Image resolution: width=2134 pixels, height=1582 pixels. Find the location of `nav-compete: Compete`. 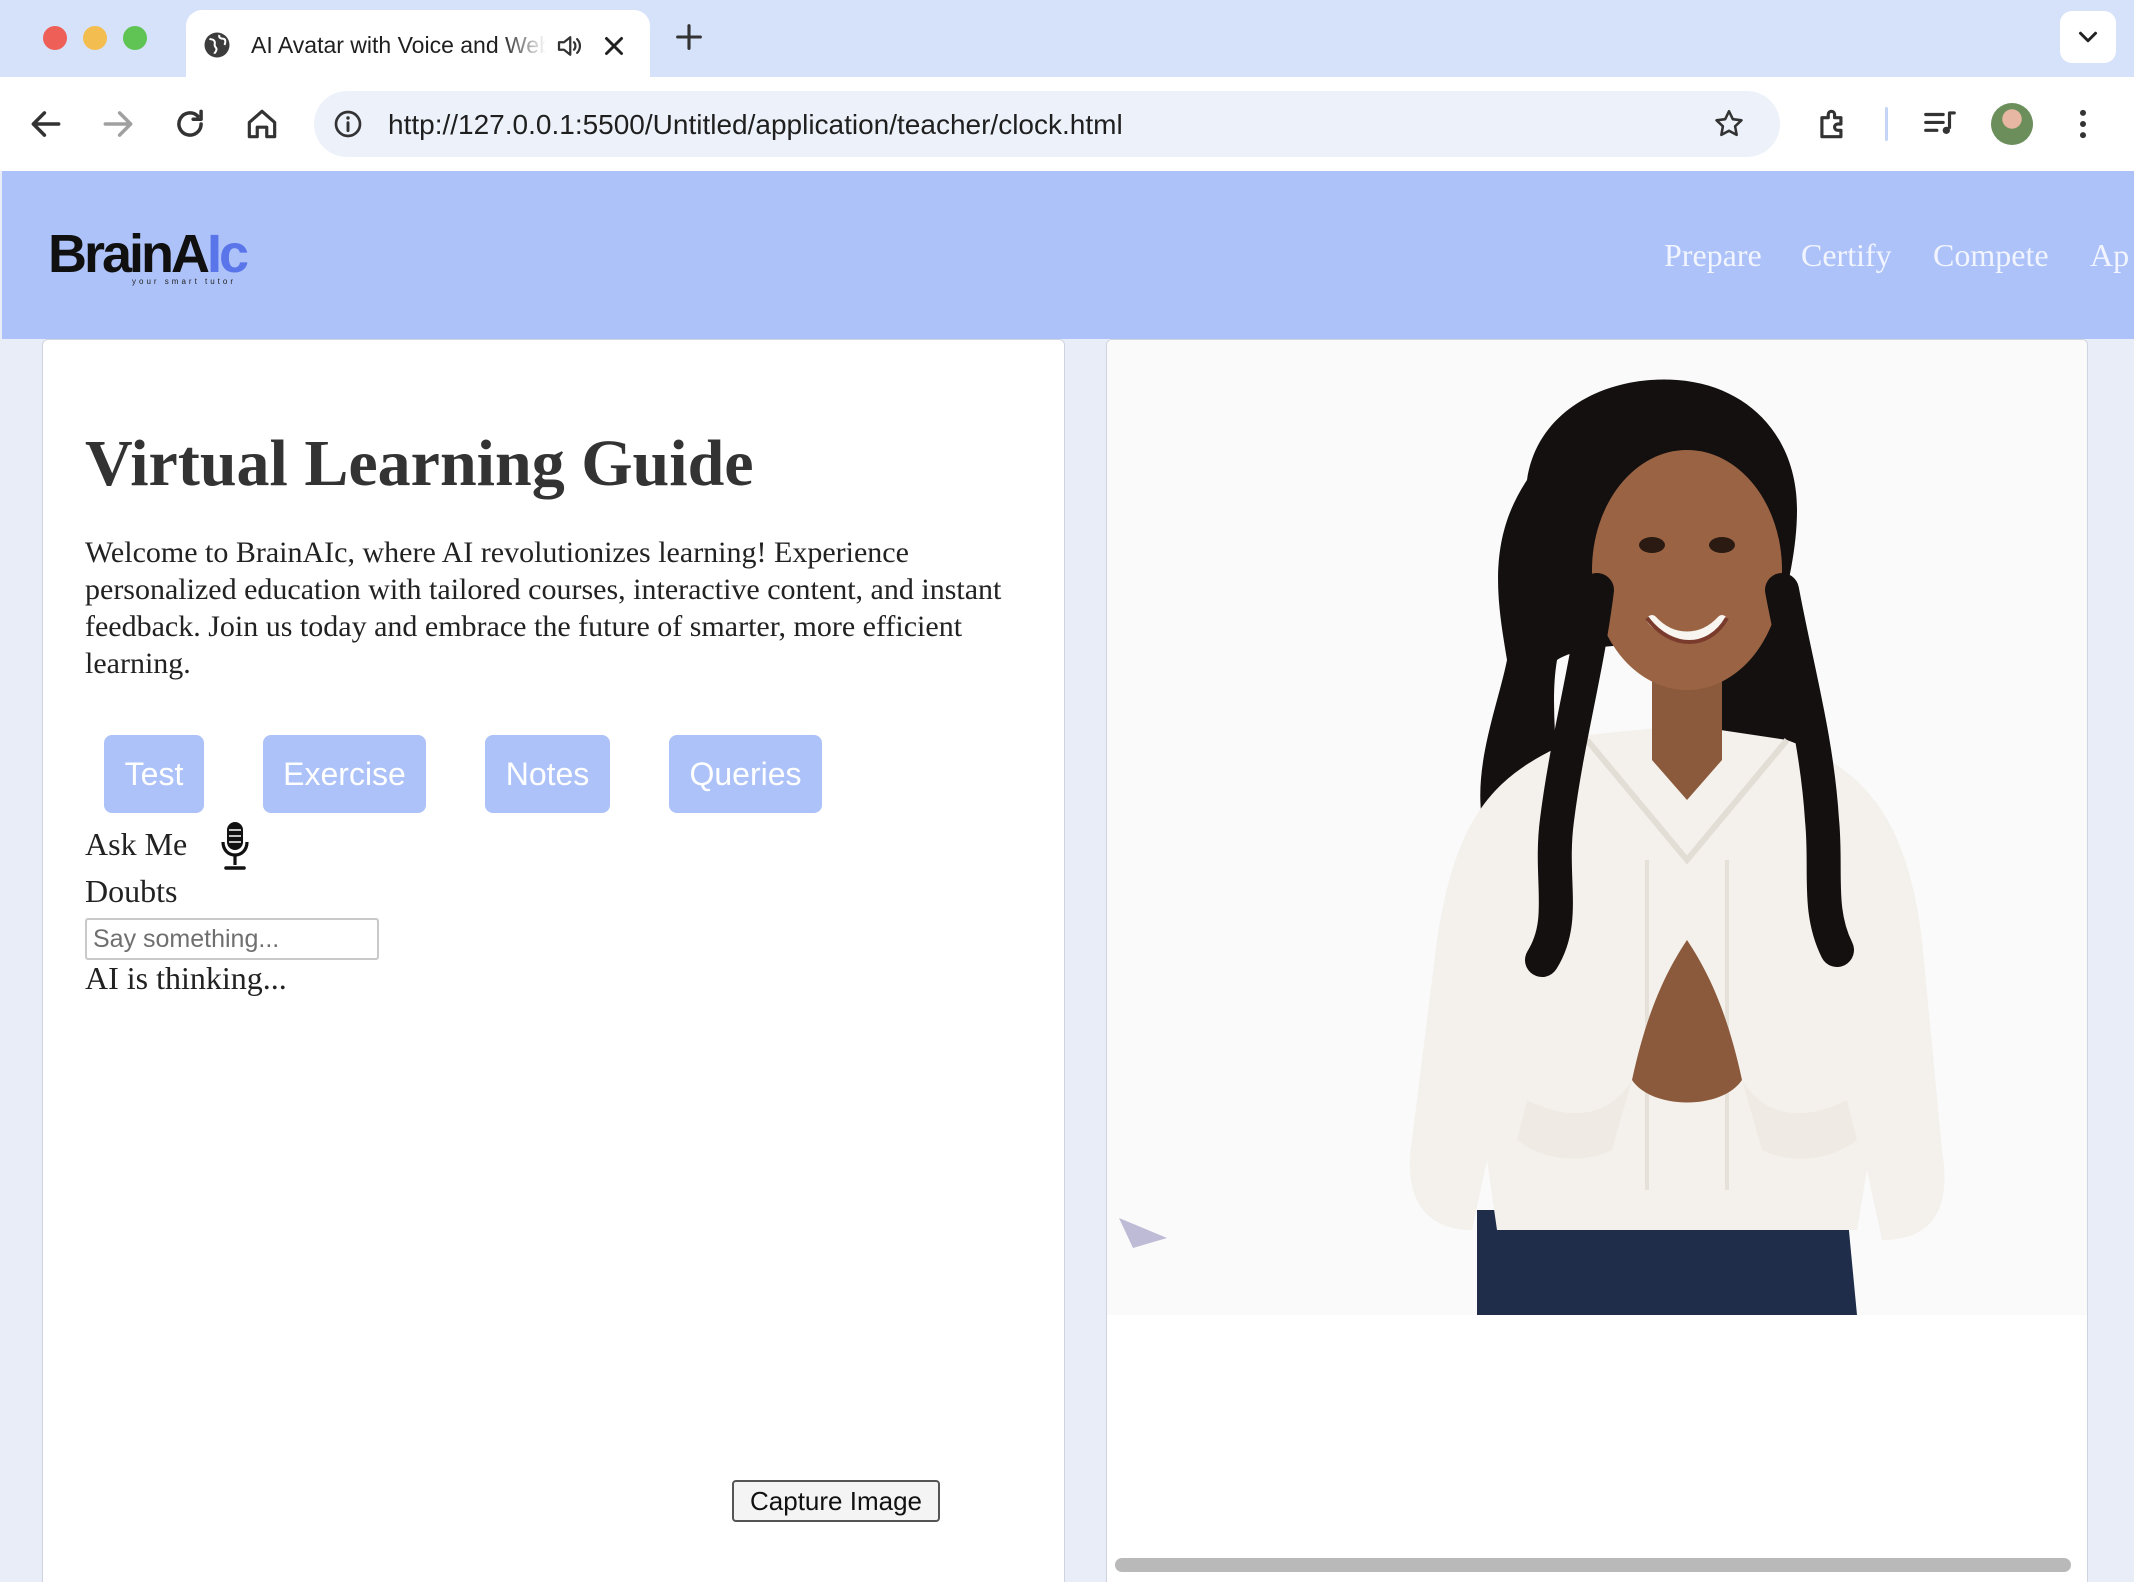

nav-compete: Compete is located at coordinates (1991, 255).